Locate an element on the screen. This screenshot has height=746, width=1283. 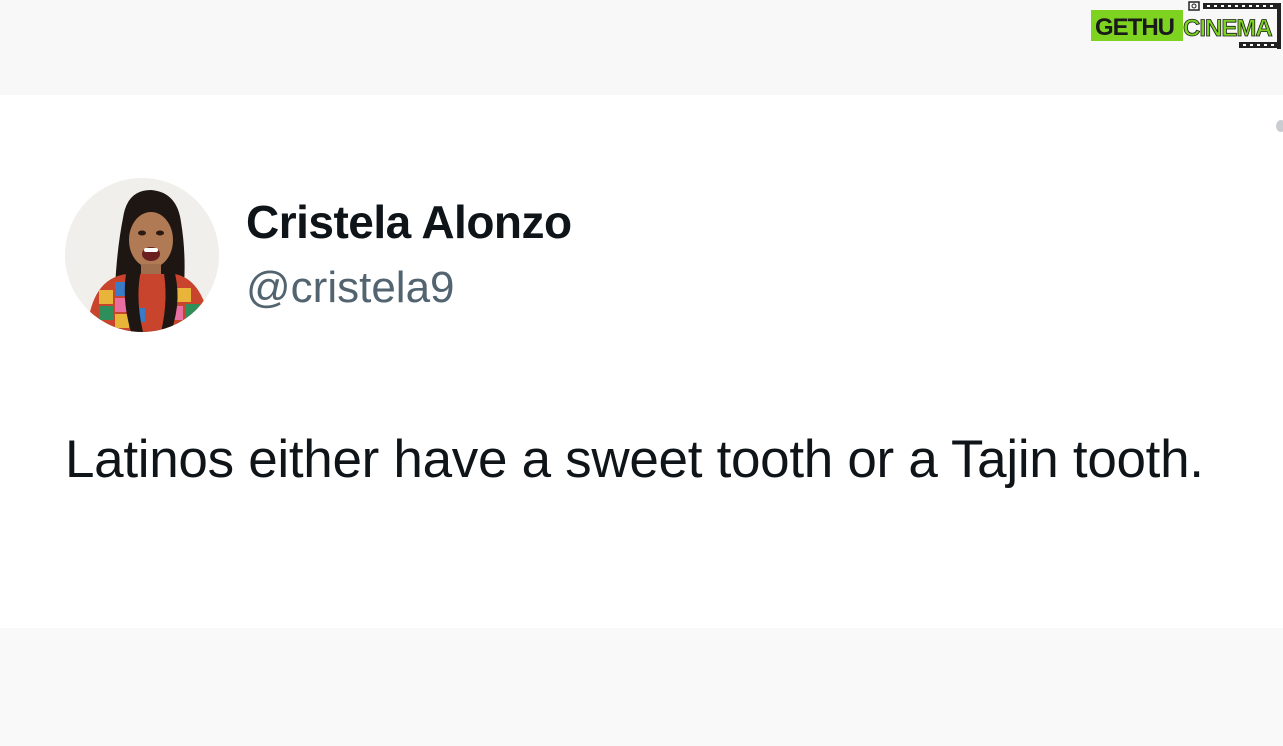
svg-text: CINEMA is located at coordinates (1227, 28).